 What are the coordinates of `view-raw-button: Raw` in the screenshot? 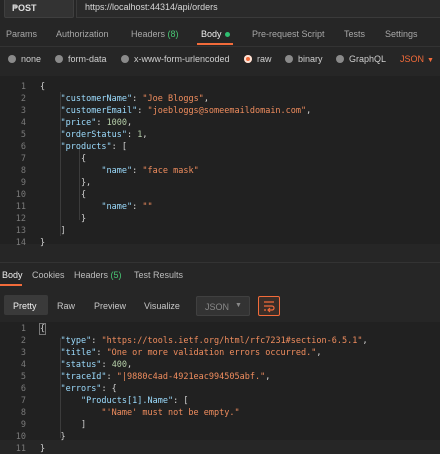 It's located at (67, 305).